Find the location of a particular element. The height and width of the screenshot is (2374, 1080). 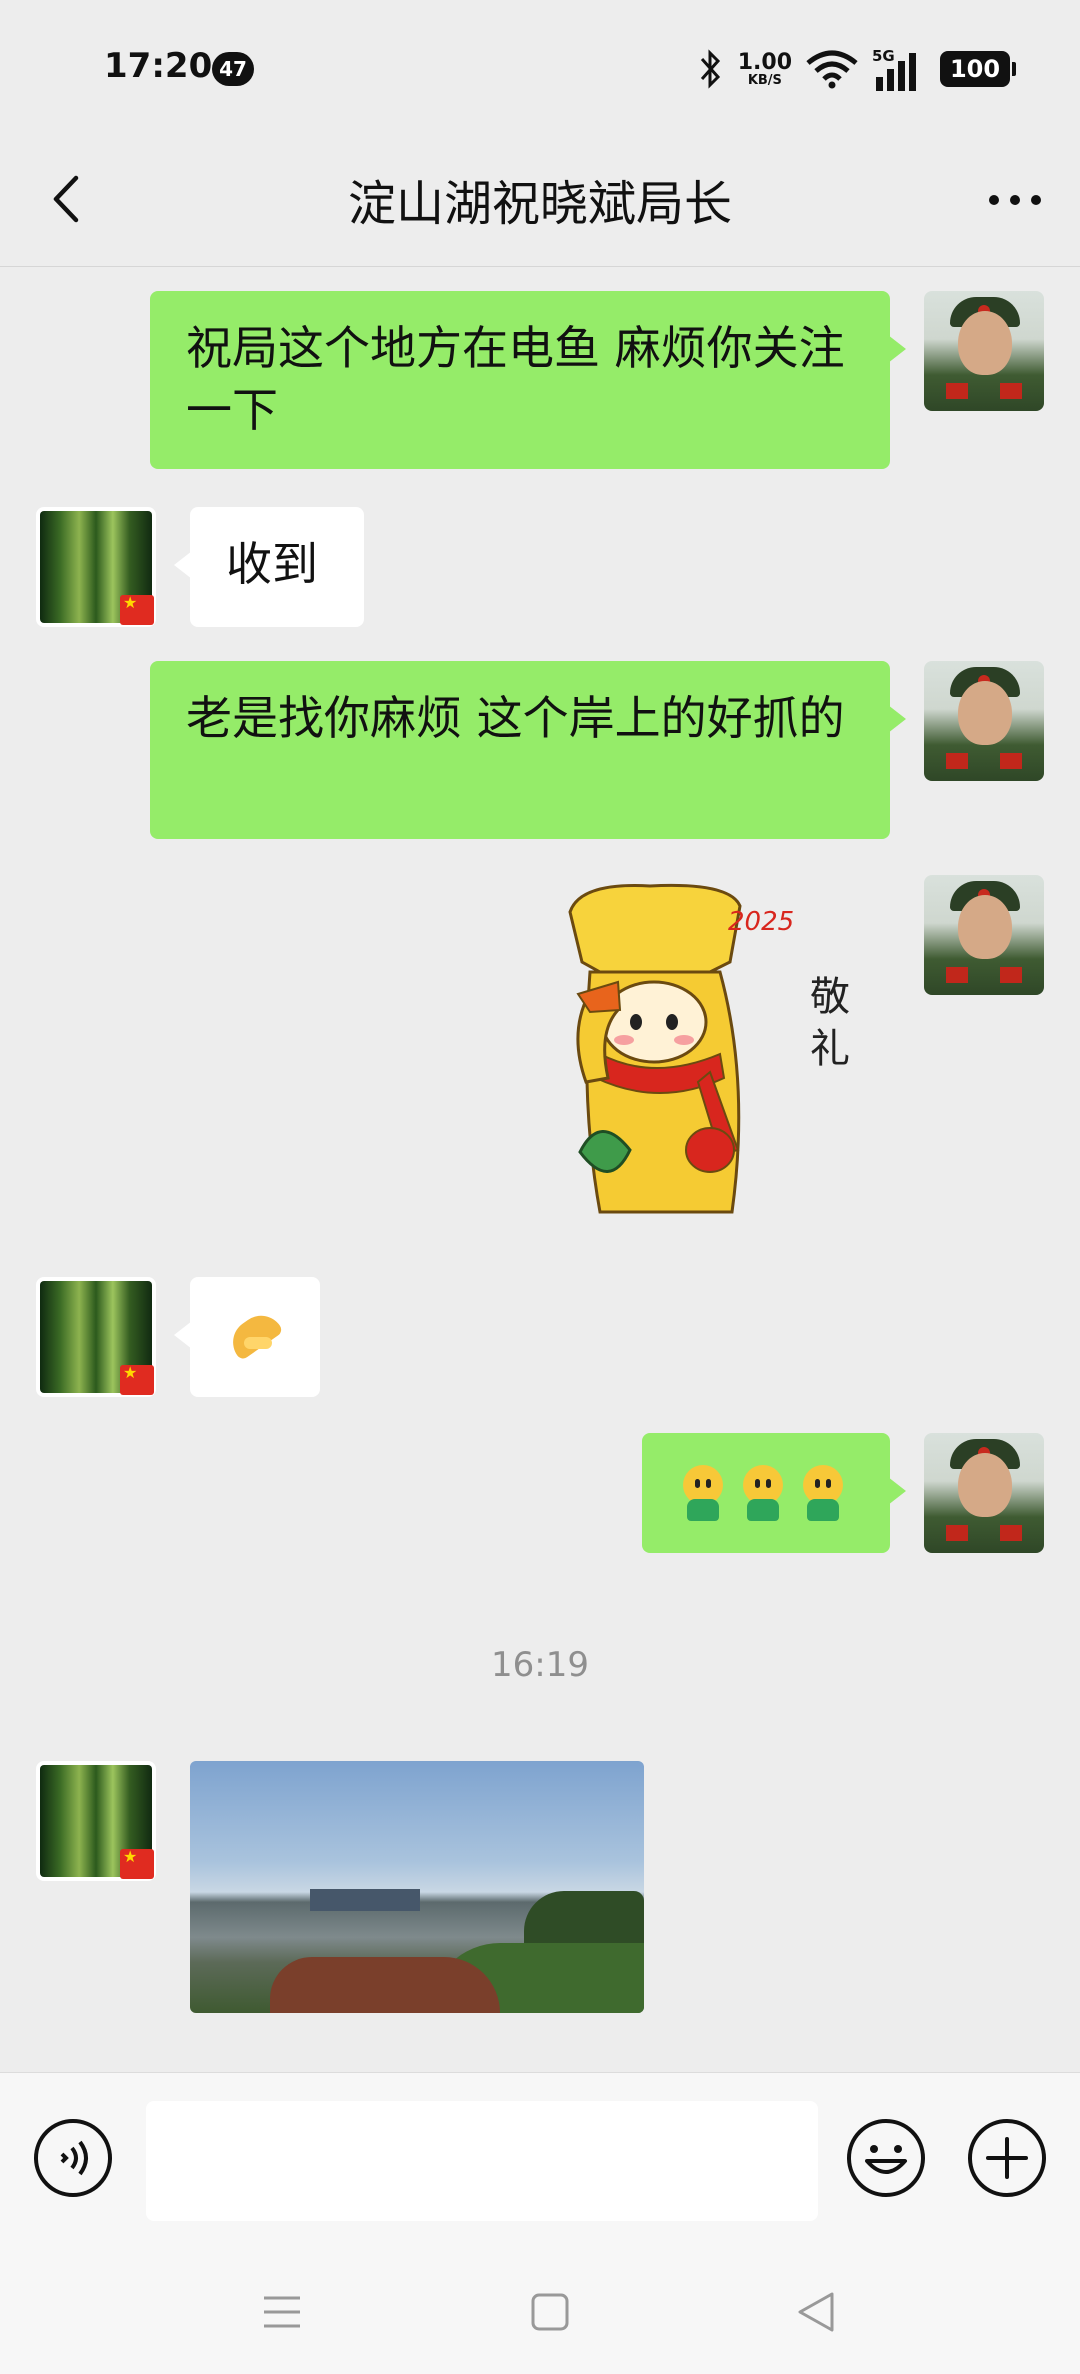

more-icon is located at coordinates (1015, 200).